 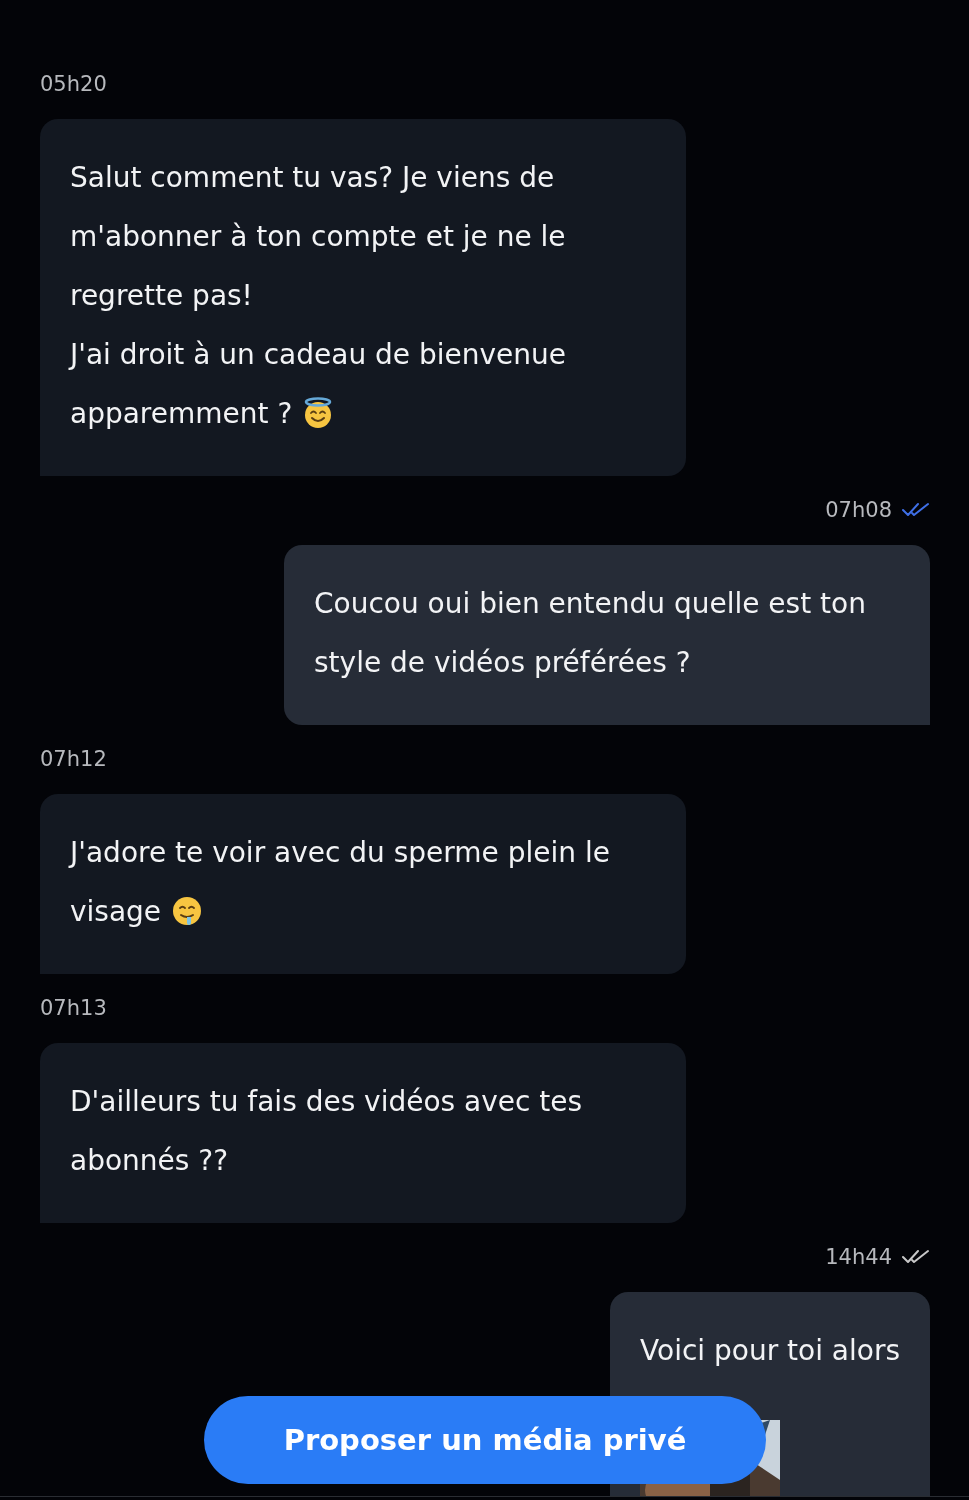 What do you see at coordinates (73, 1008) in the screenshot?
I see `message-time: 07h13` at bounding box center [73, 1008].